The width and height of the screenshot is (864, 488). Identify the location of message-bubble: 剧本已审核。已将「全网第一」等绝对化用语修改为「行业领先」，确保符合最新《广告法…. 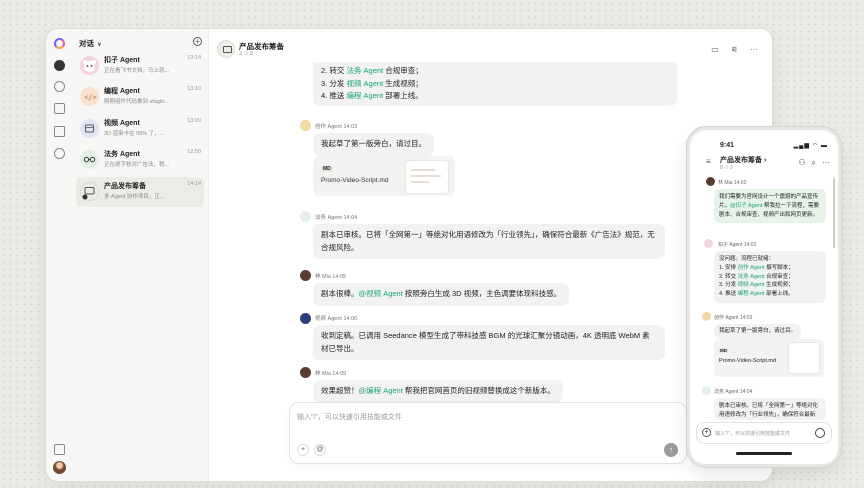
(489, 241).